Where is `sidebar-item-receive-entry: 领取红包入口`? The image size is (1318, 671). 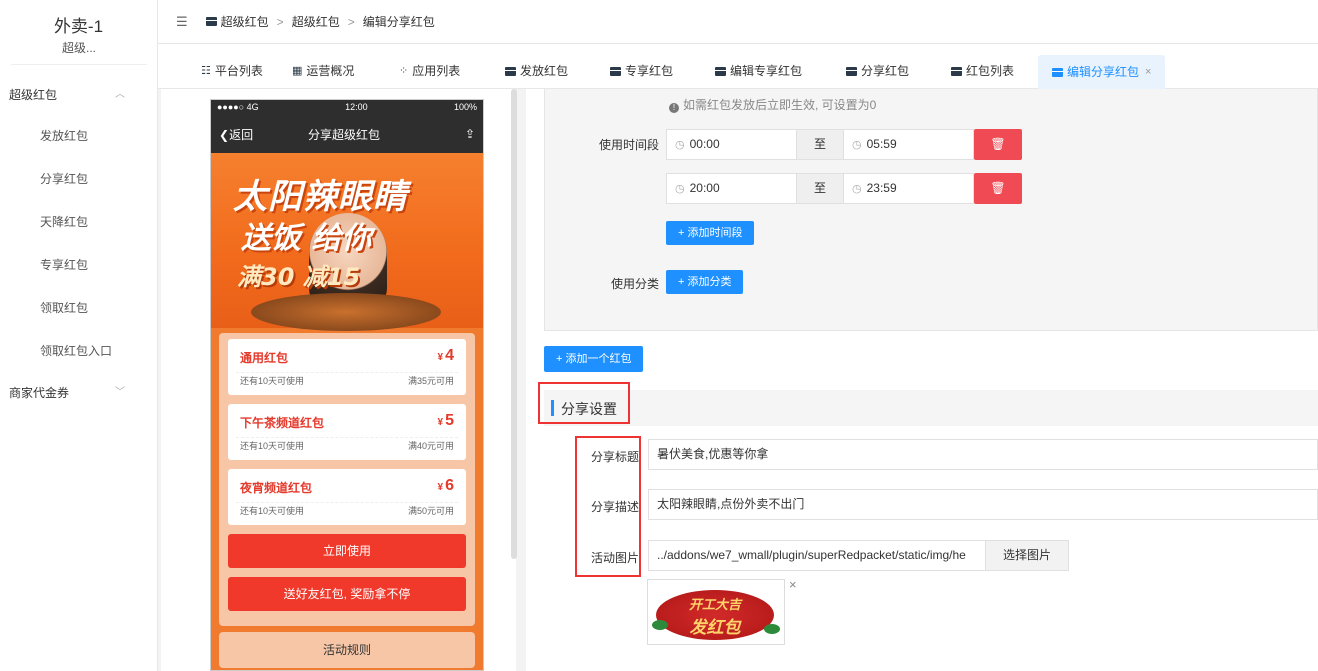
sidebar-item-receive-entry: 领取红包入口 is located at coordinates (78, 351).